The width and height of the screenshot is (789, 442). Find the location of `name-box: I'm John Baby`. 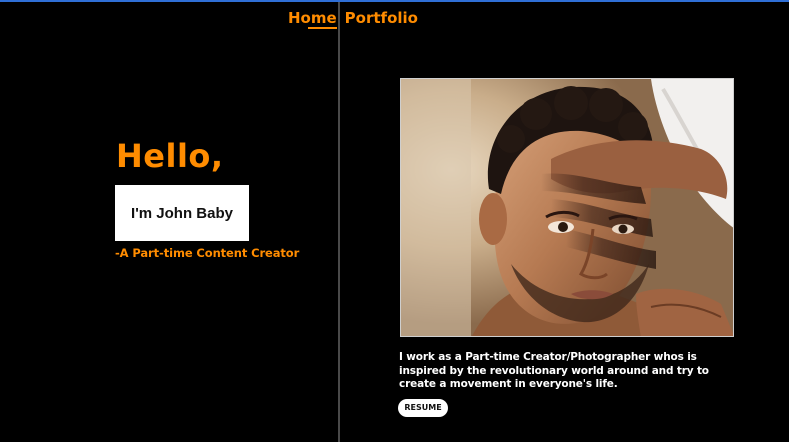

name-box: I'm John Baby is located at coordinates (182, 213).